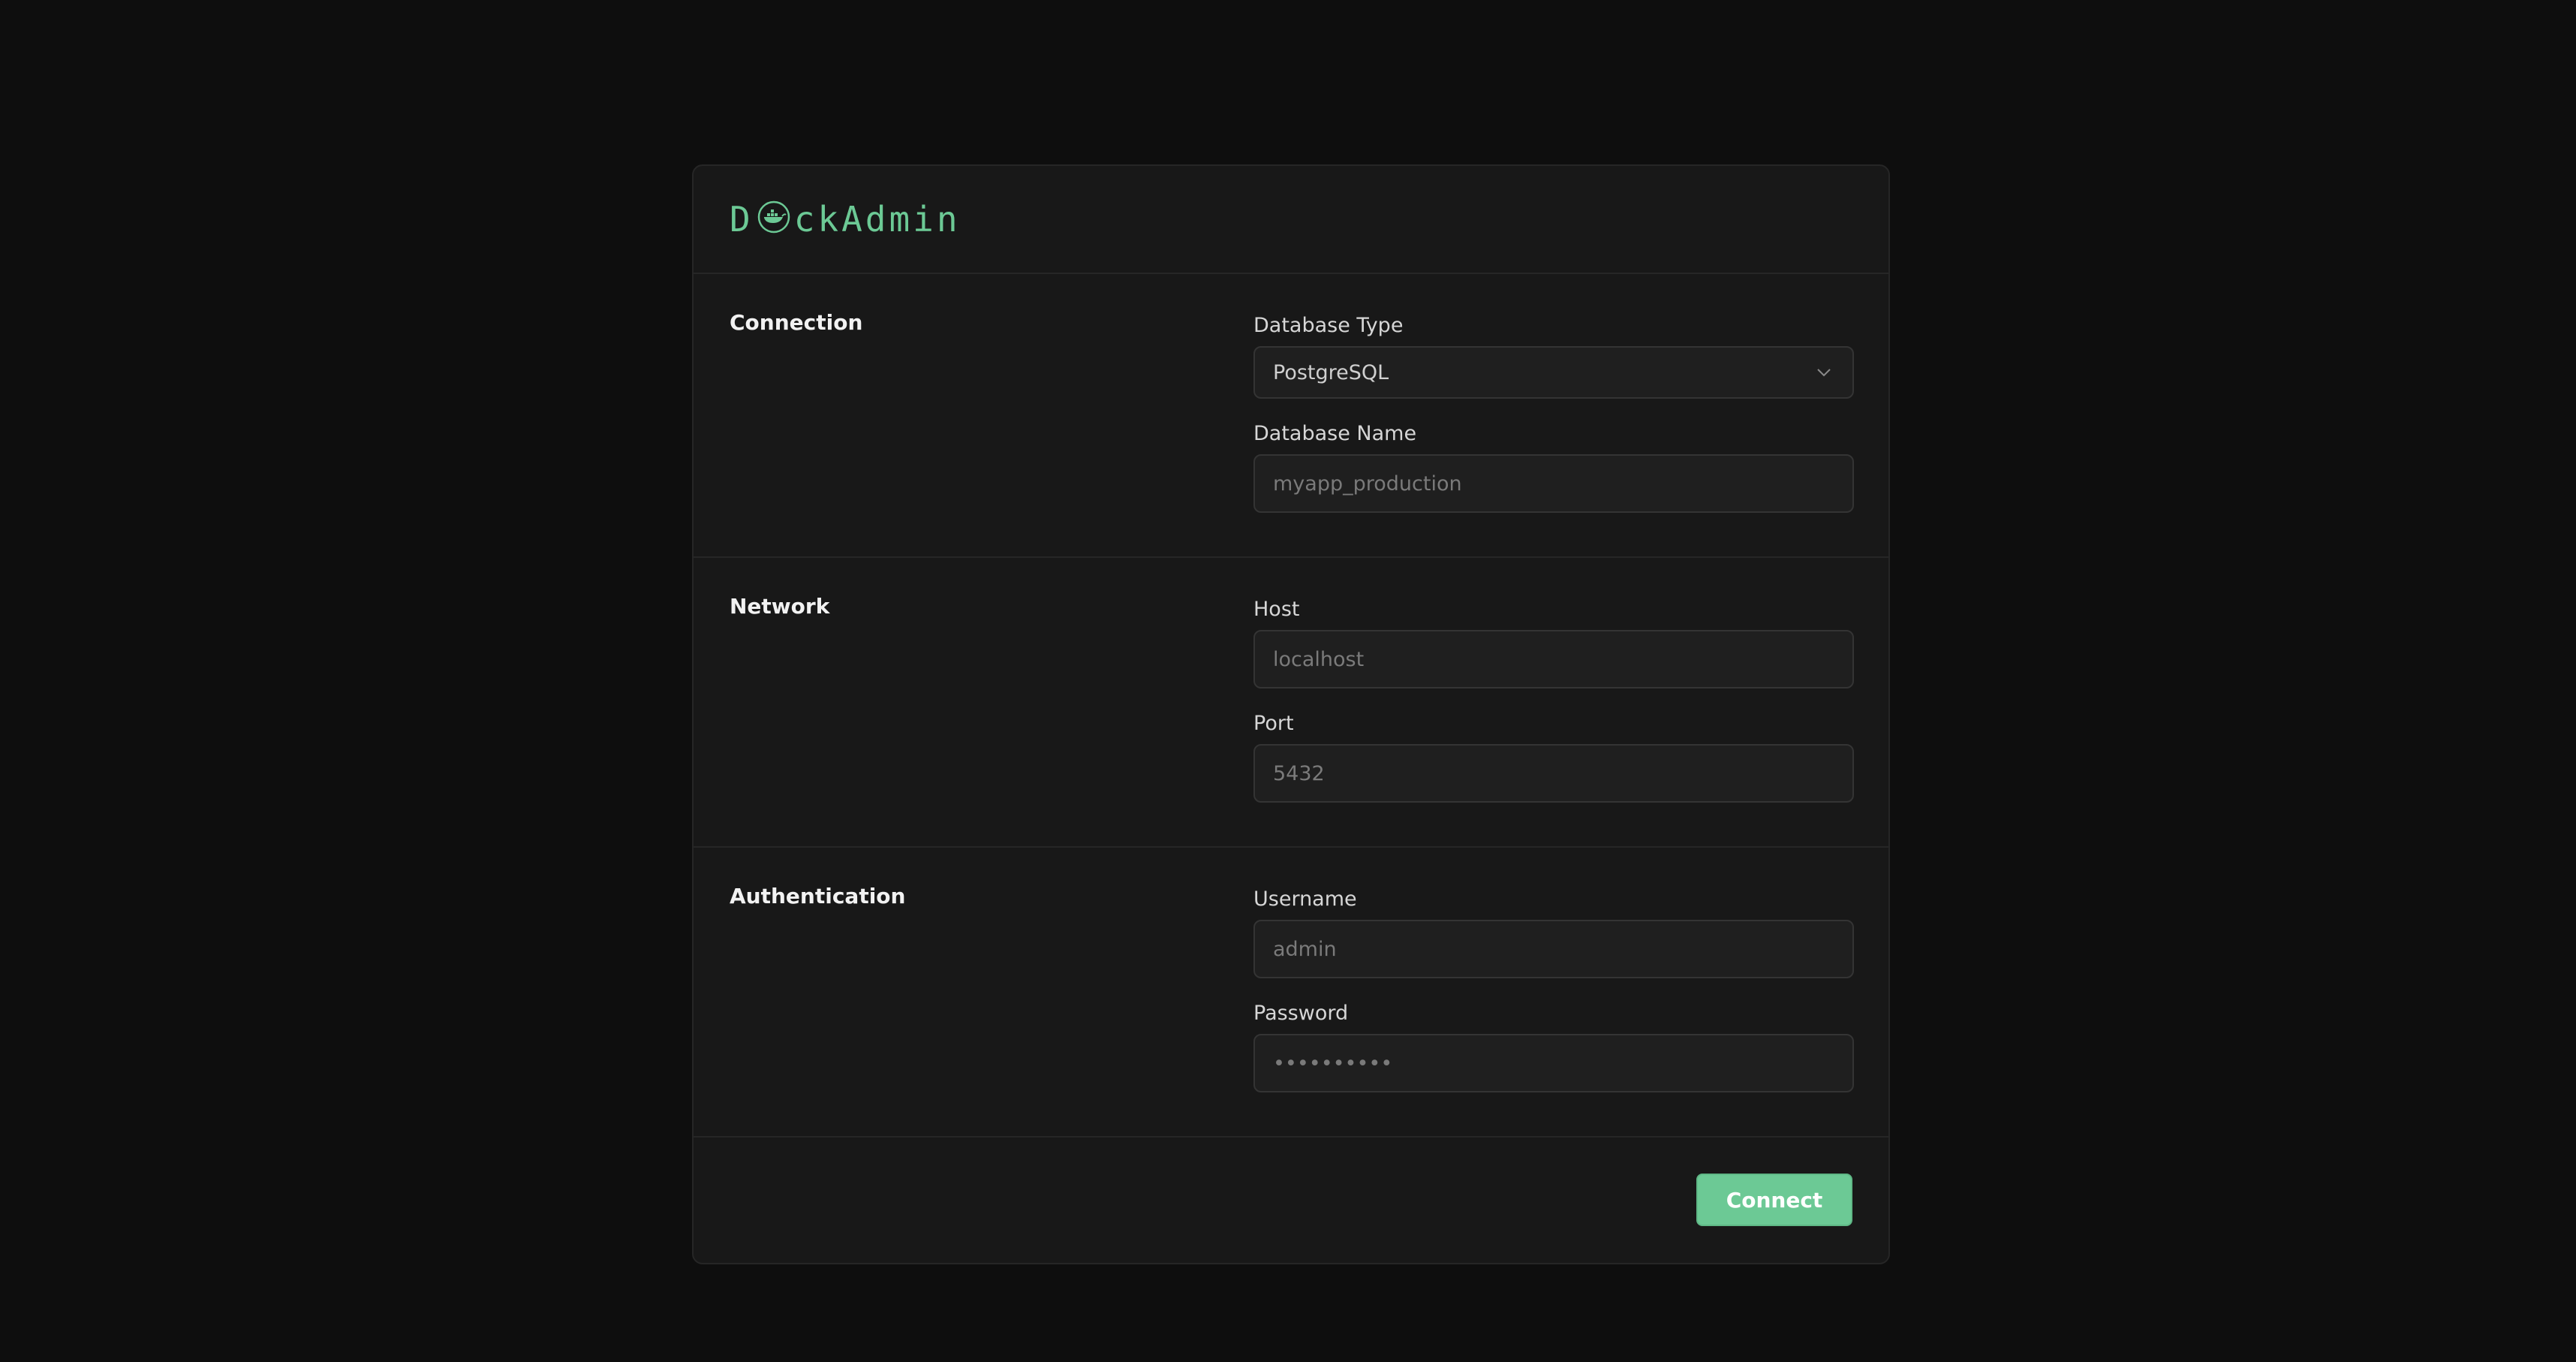 The image size is (2576, 1362). What do you see at coordinates (742, 219) in the screenshot?
I see `logo-text-prefix: D` at bounding box center [742, 219].